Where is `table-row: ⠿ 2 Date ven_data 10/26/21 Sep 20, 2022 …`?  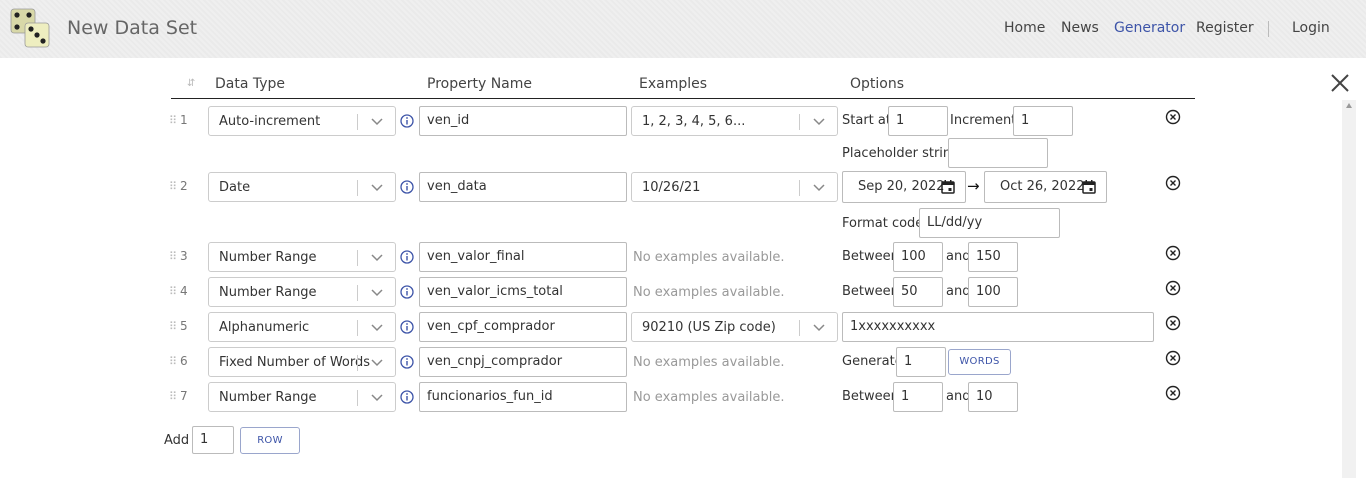
table-row: ⠿ 2 Date ven_data 10/26/21 Sep 20, 2022 … is located at coordinates (683, 187).